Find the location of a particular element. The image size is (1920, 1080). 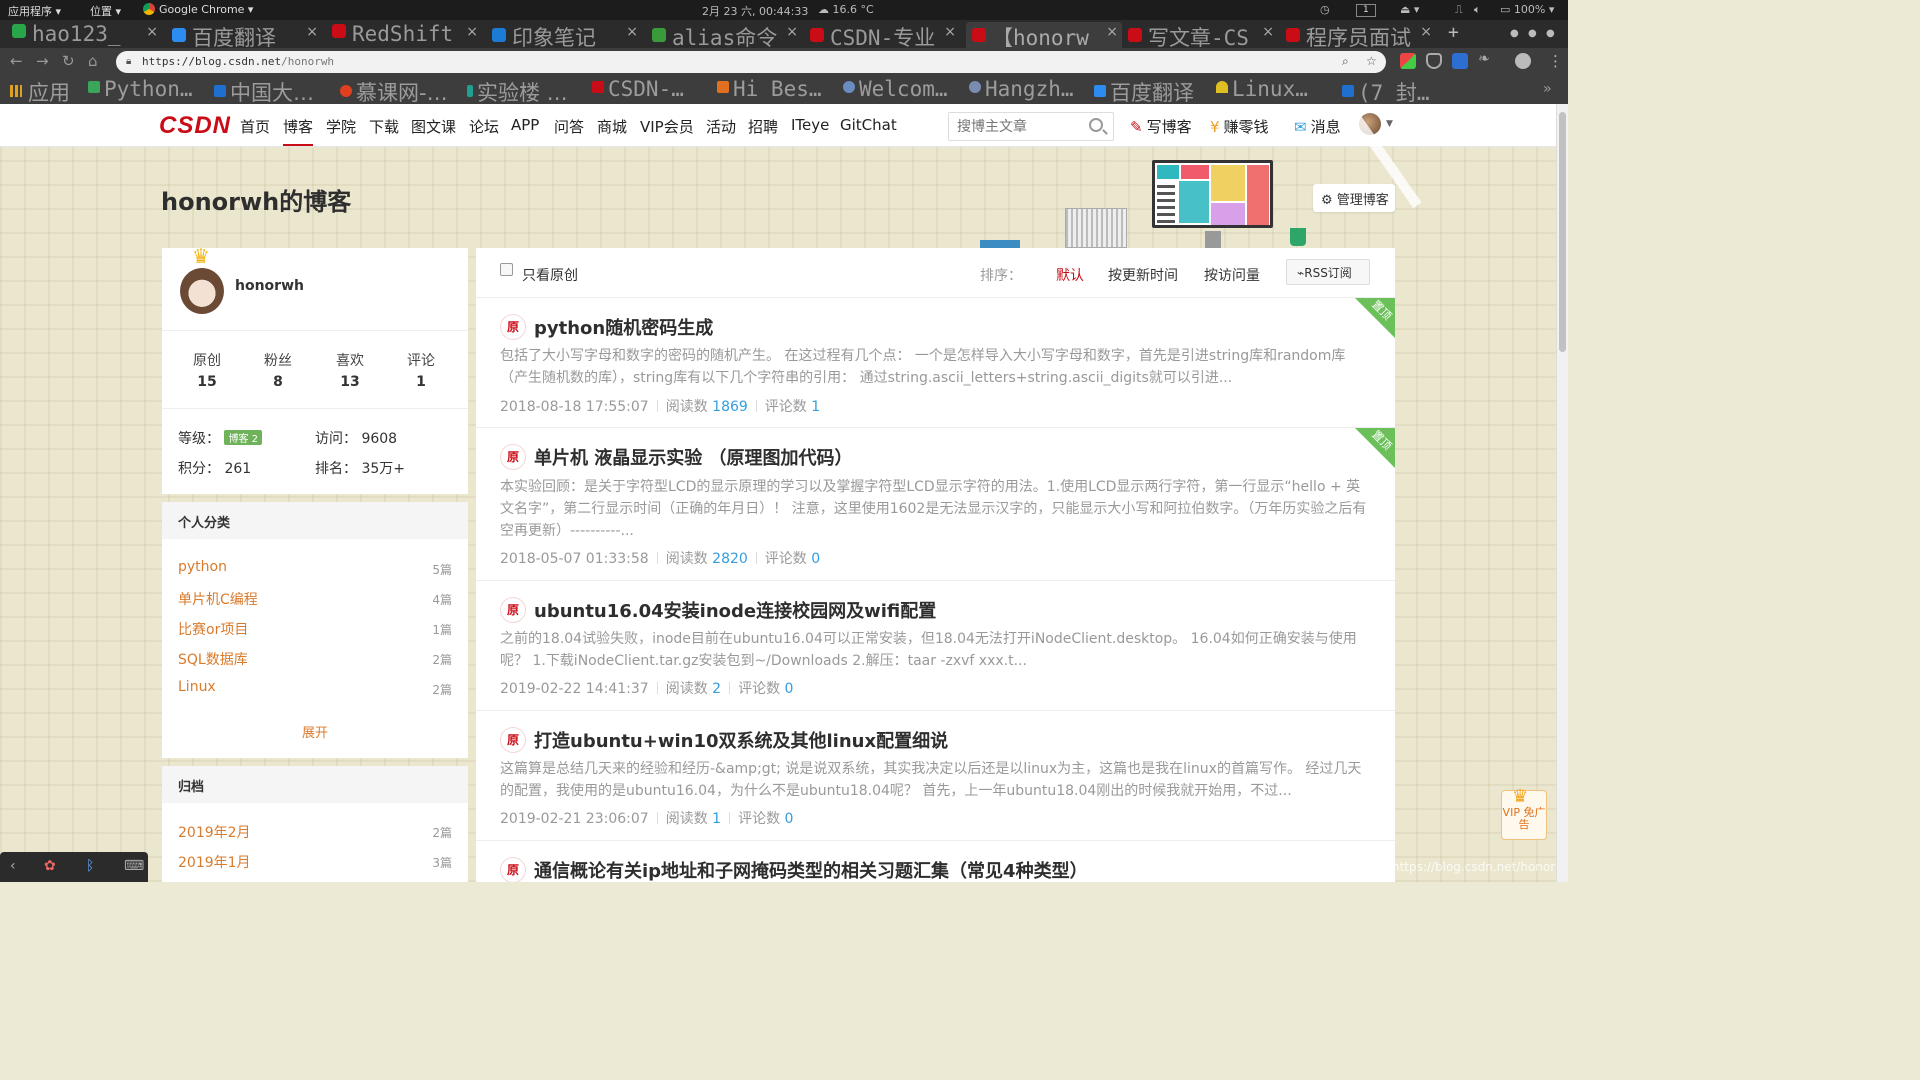

stat-likes: 喜欢 13 is located at coordinates (350, 370).